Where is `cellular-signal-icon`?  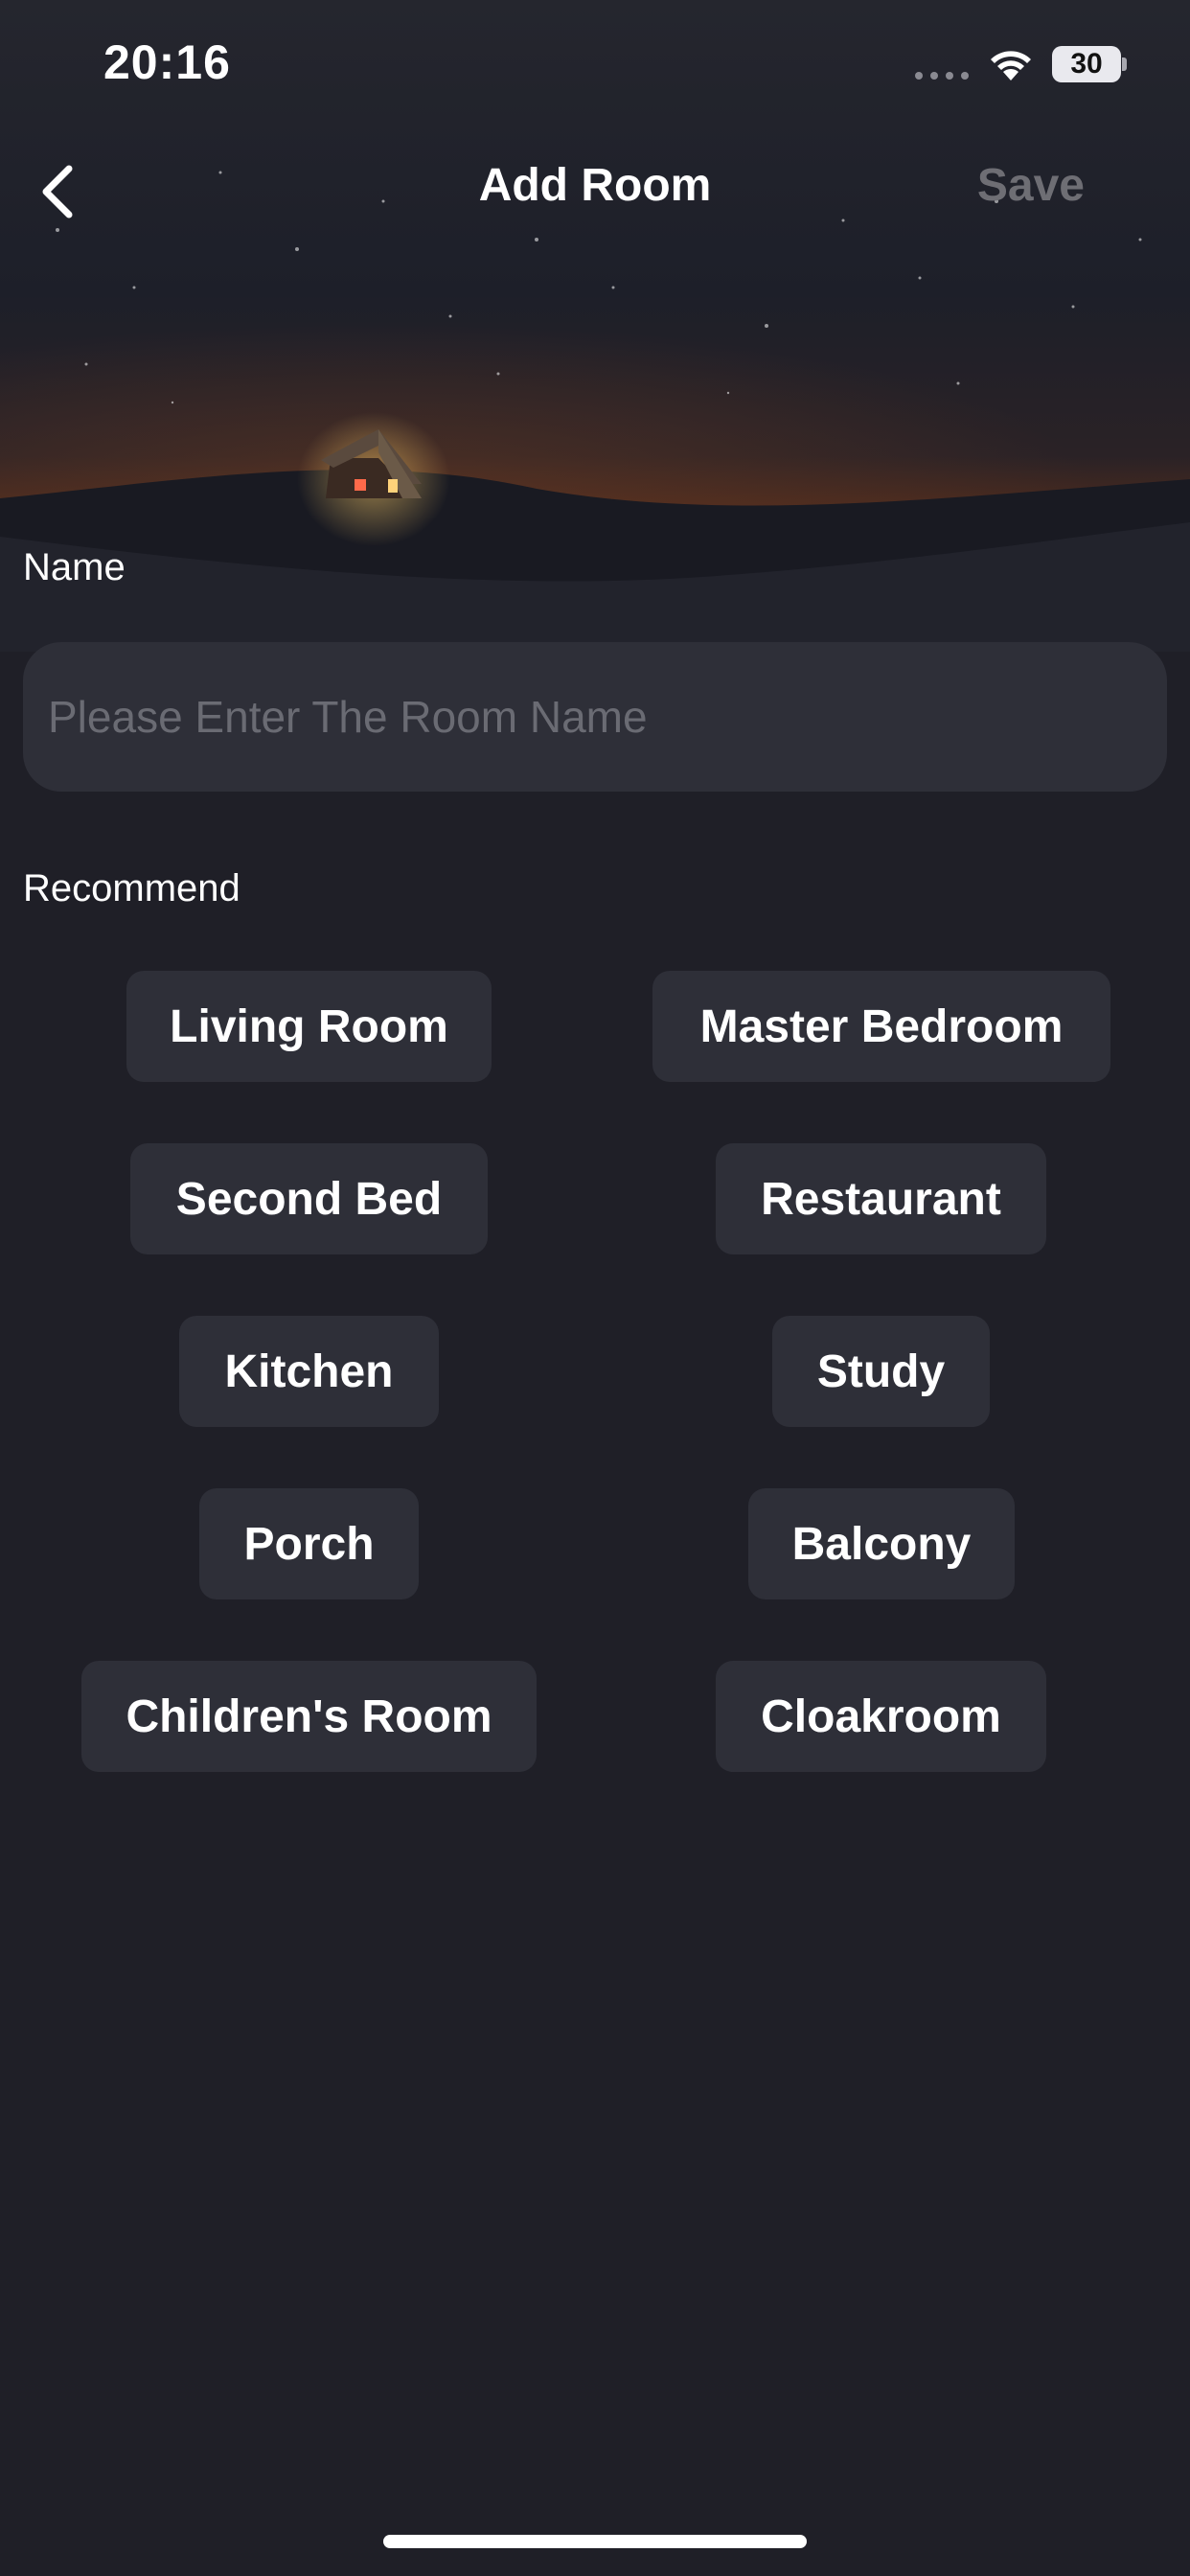 cellular-signal-icon is located at coordinates (942, 76).